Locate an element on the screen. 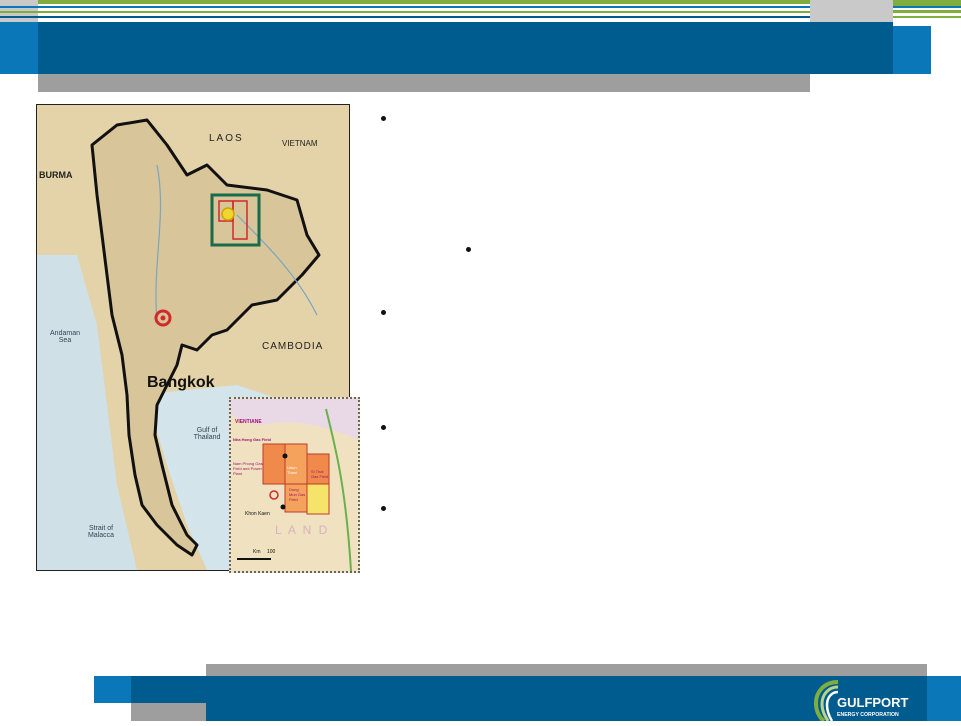  inset-scale-100: 100 is located at coordinates (271, 552).